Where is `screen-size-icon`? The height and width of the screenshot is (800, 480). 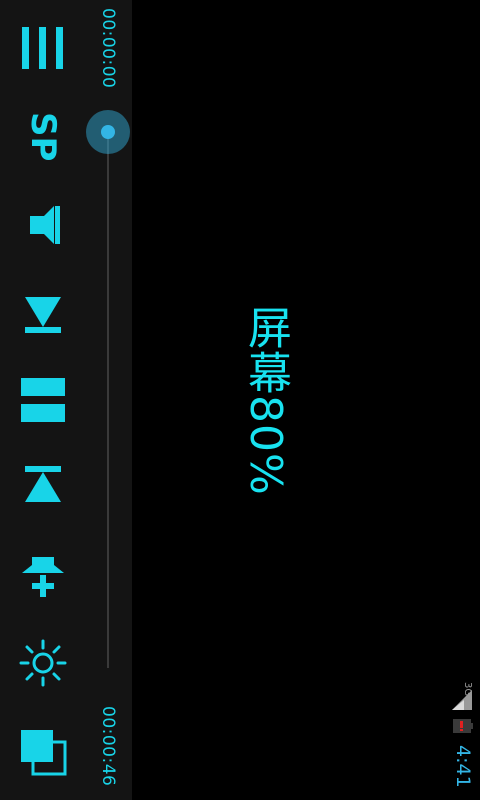 screen-size-icon is located at coordinates (44, 753).